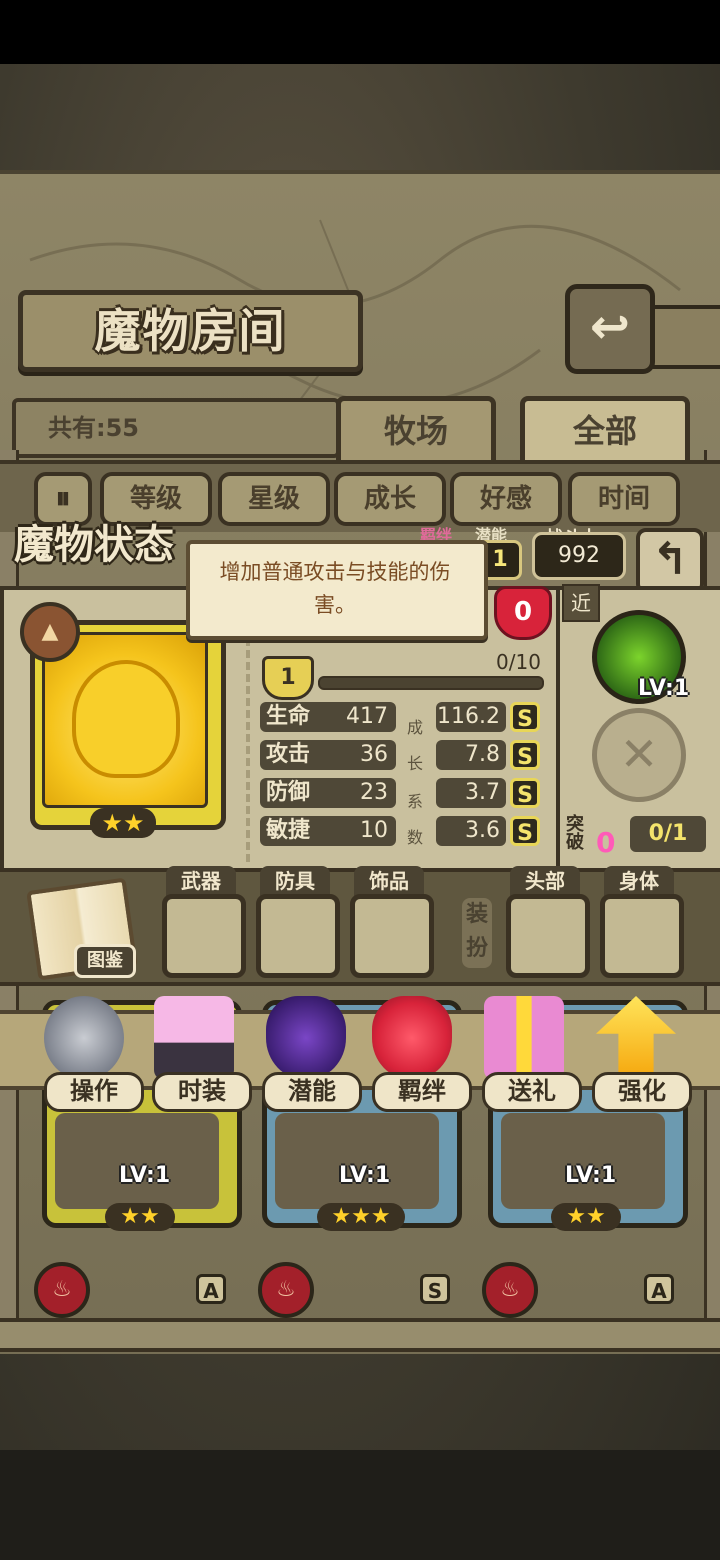 This screenshot has height=1560, width=720. Describe the element at coordinates (298, 936) in the screenshot. I see `armor-slot` at that location.